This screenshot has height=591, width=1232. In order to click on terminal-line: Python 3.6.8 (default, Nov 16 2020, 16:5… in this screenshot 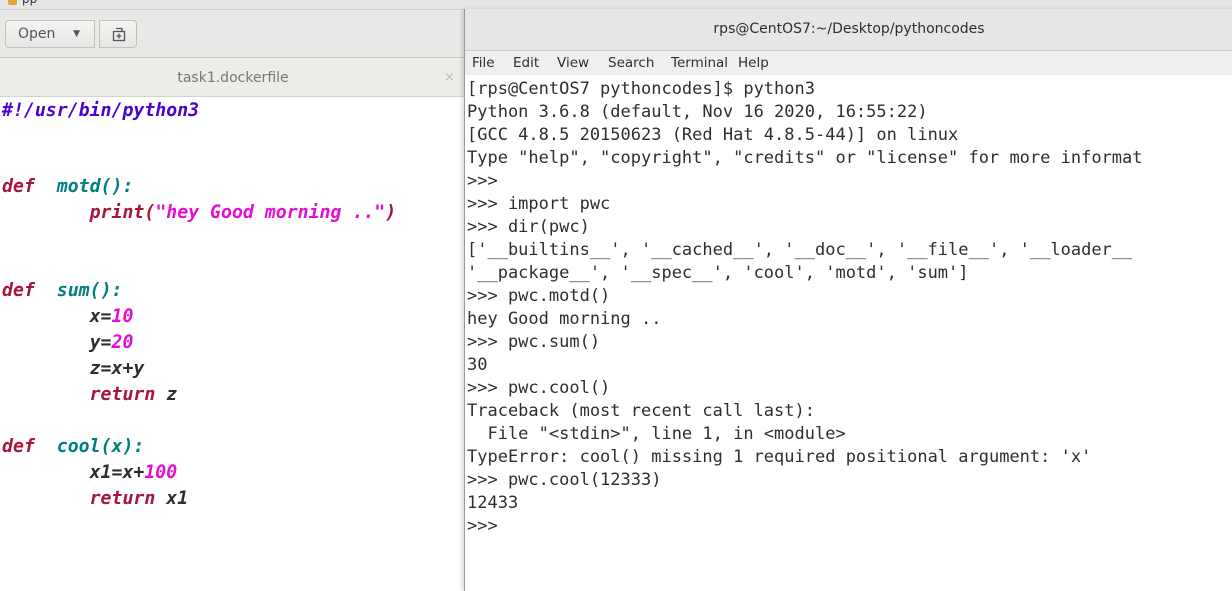, I will do `click(697, 112)`.